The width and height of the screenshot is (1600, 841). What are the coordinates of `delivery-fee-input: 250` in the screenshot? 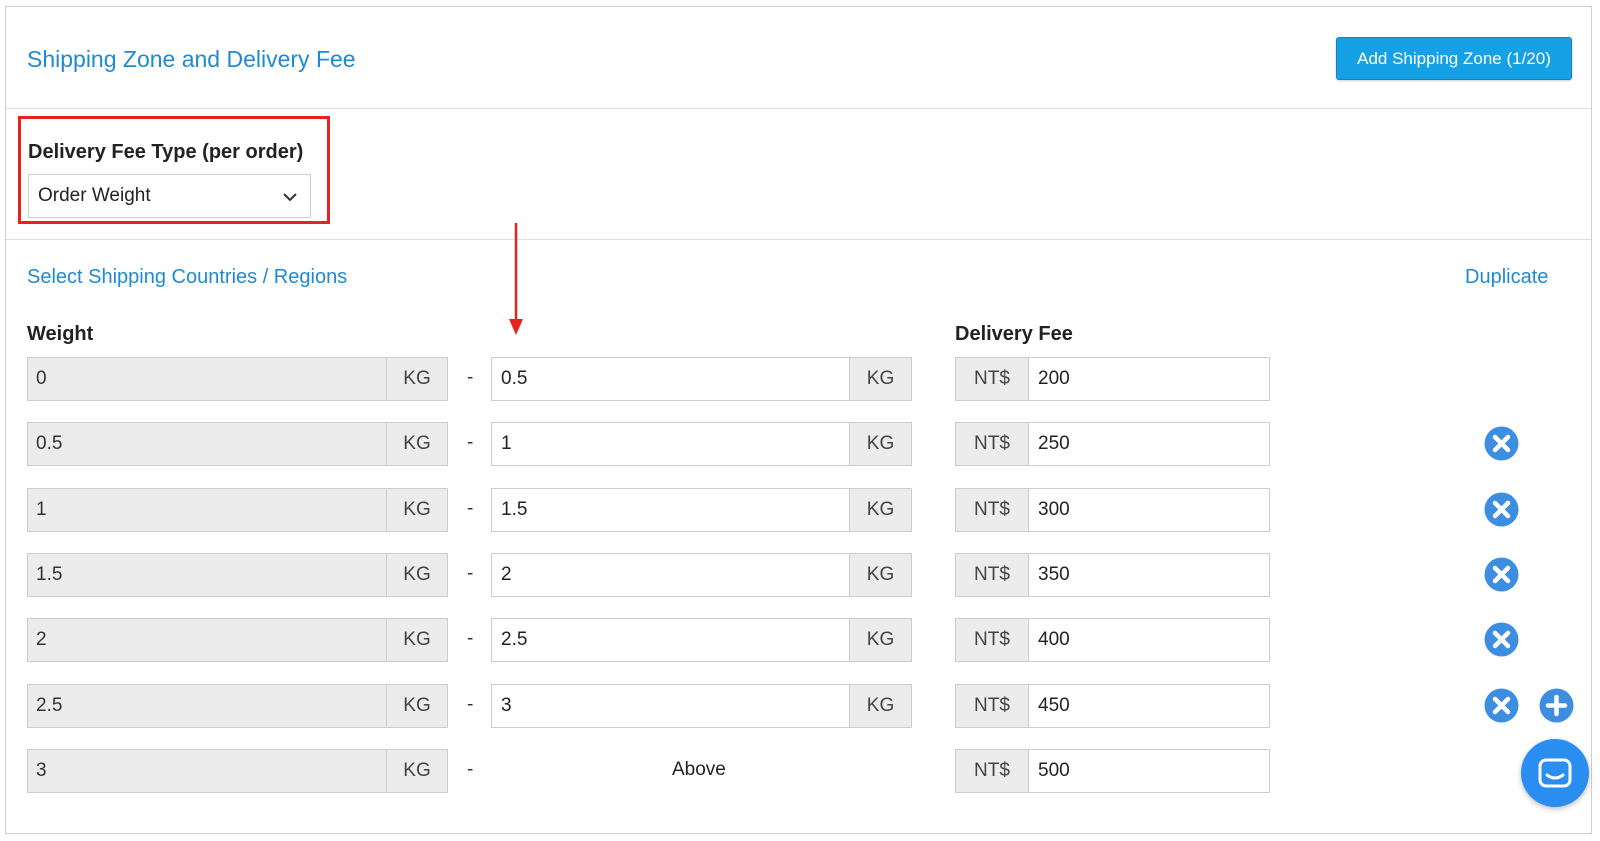 It's located at (1149, 444).